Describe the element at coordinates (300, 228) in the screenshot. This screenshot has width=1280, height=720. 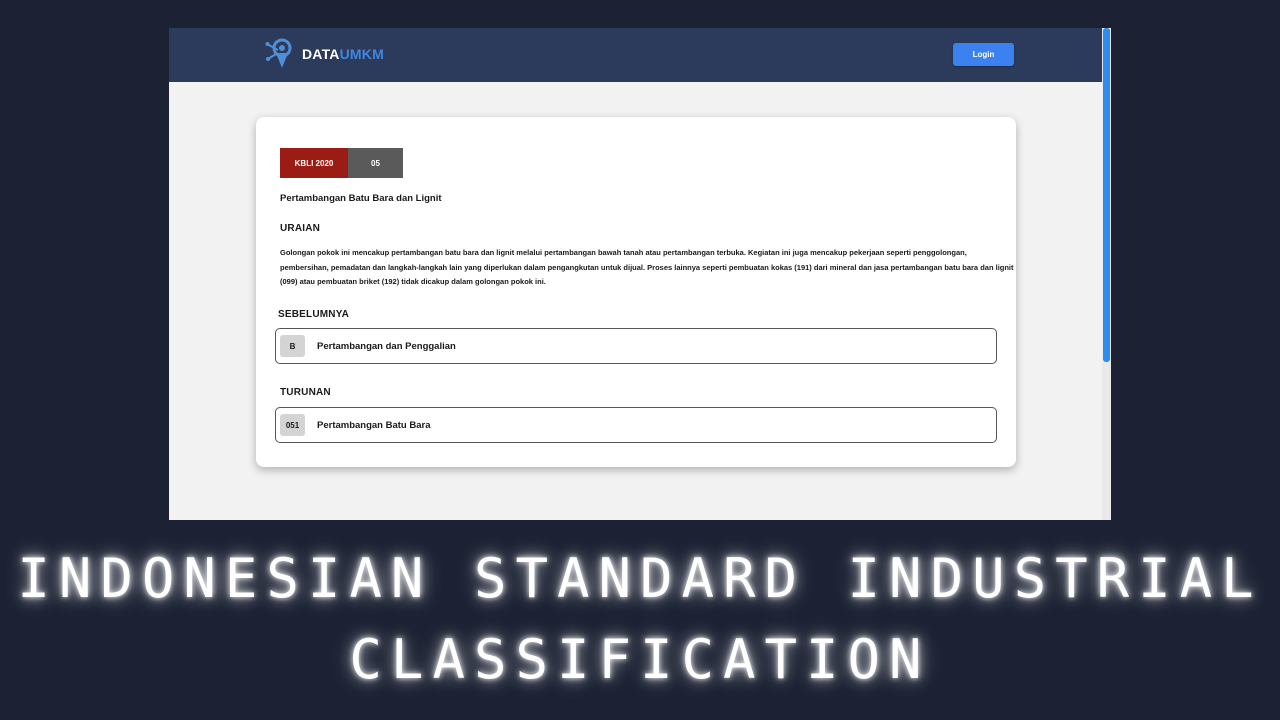
I see `uraian-heading: URAIAN` at that location.